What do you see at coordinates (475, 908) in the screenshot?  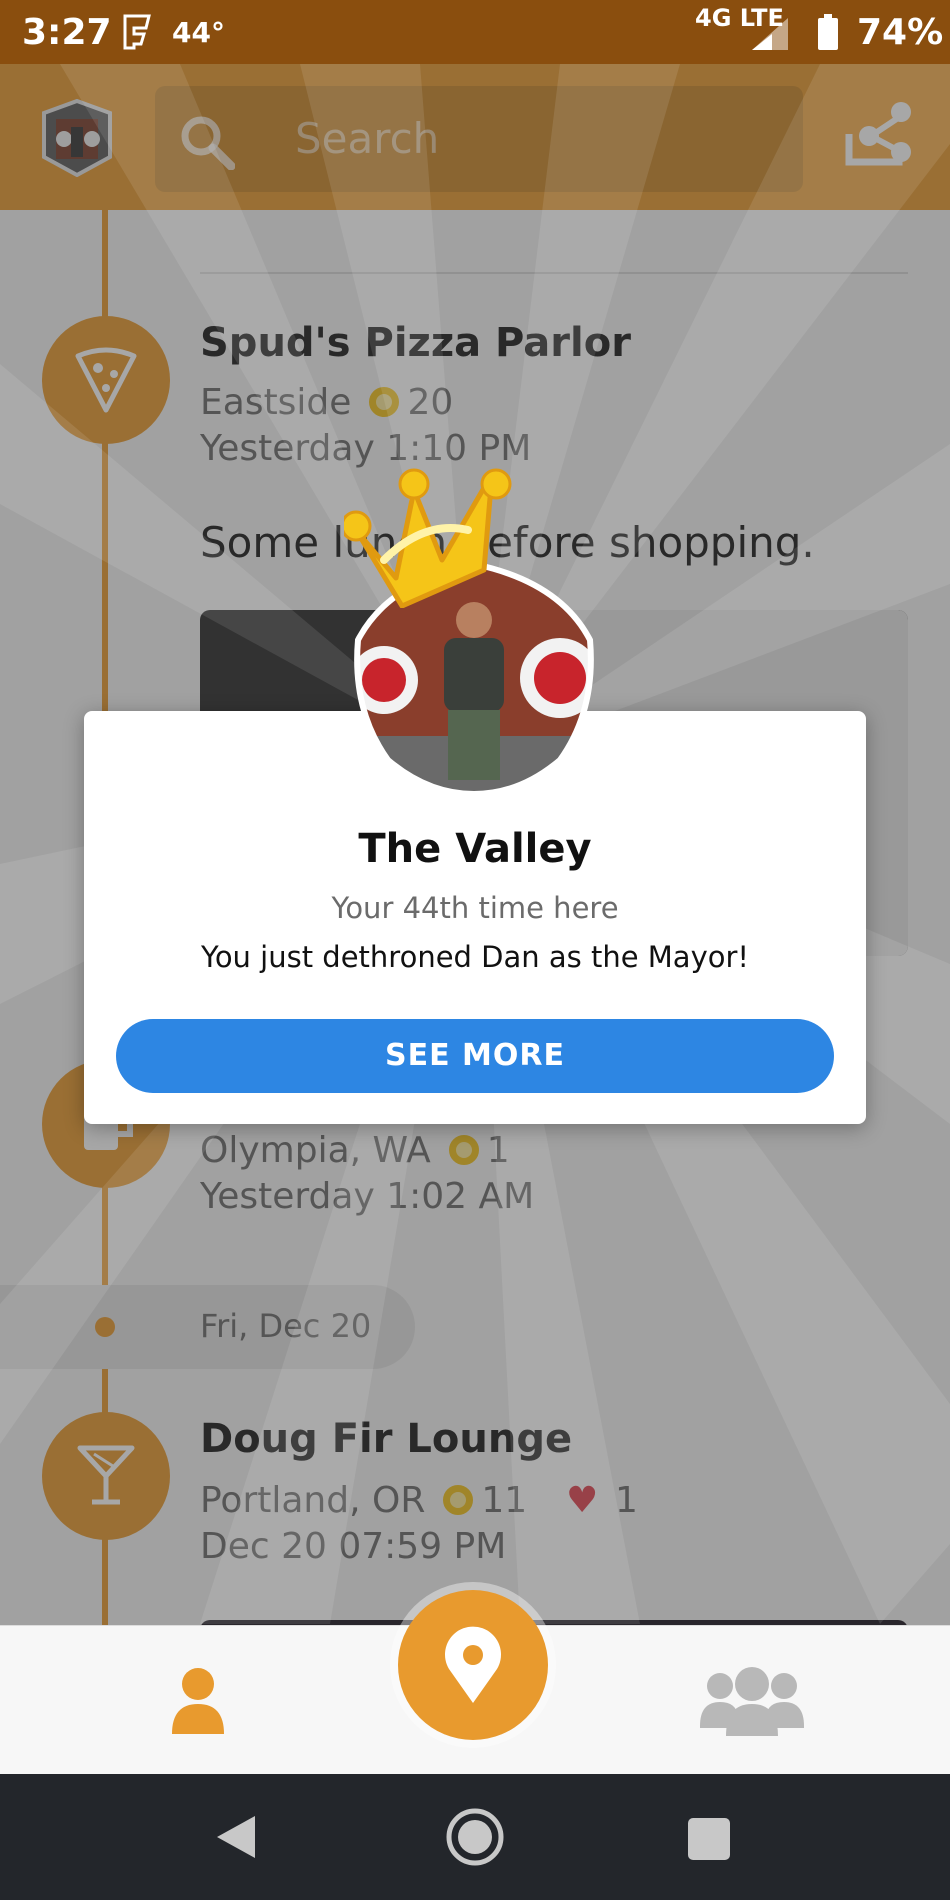 I see `modal-subtitle: Your 44th time here` at bounding box center [475, 908].